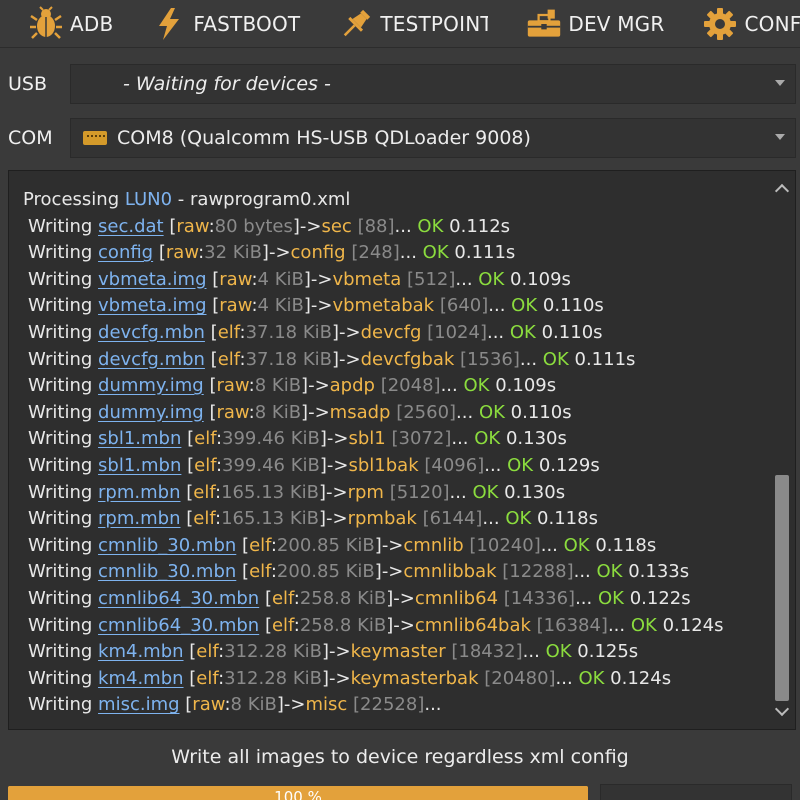  What do you see at coordinates (61, 24) in the screenshot?
I see `adb-button: ADB` at bounding box center [61, 24].